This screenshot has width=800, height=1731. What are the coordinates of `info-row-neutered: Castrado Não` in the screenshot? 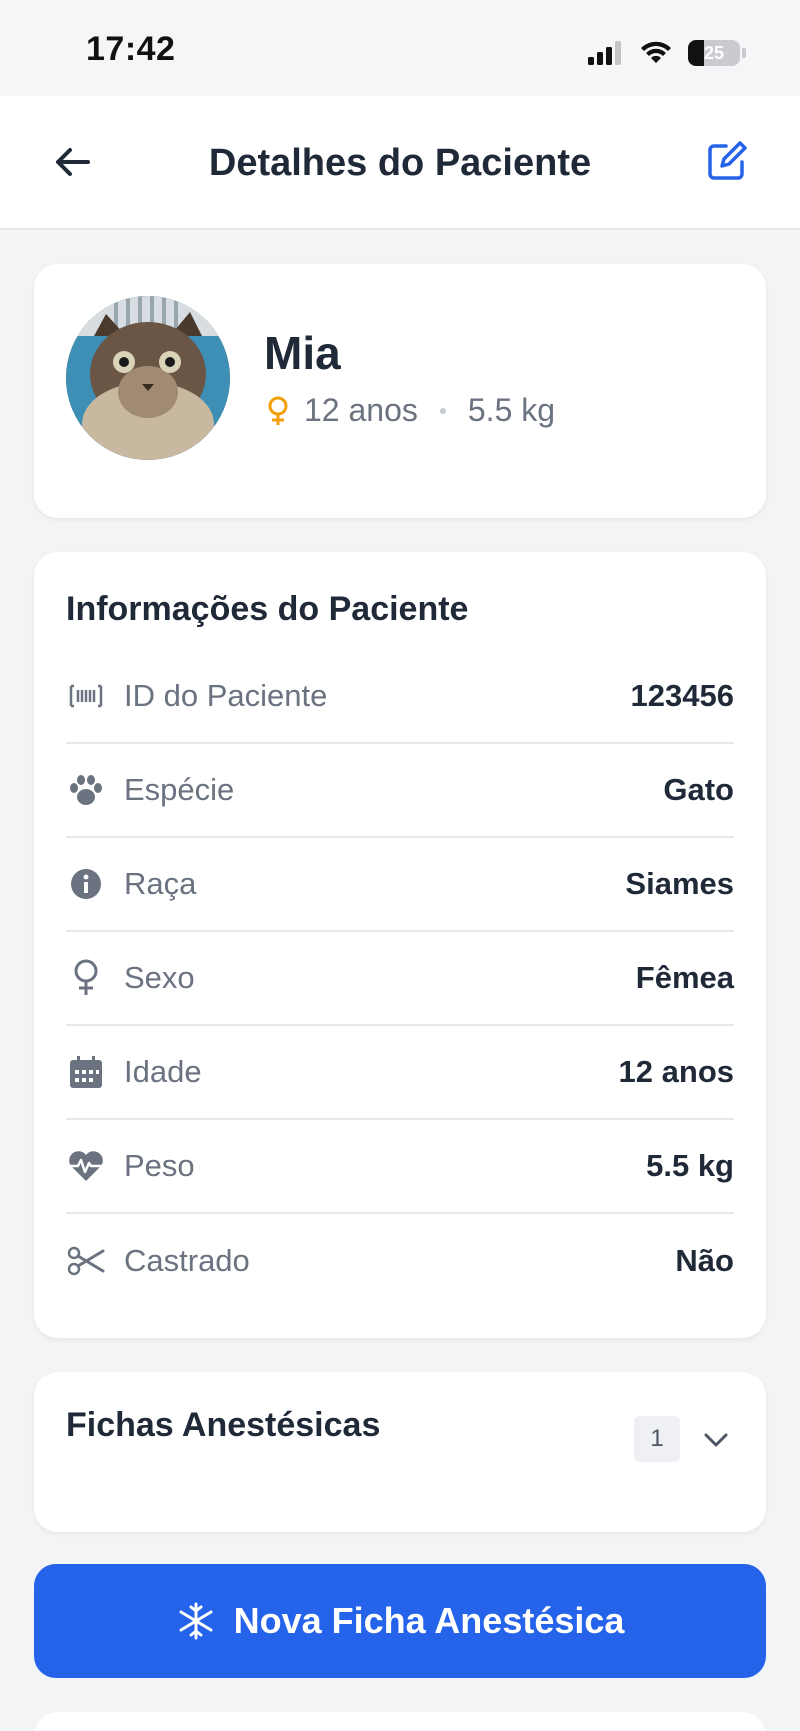 It's located at (400, 1261).